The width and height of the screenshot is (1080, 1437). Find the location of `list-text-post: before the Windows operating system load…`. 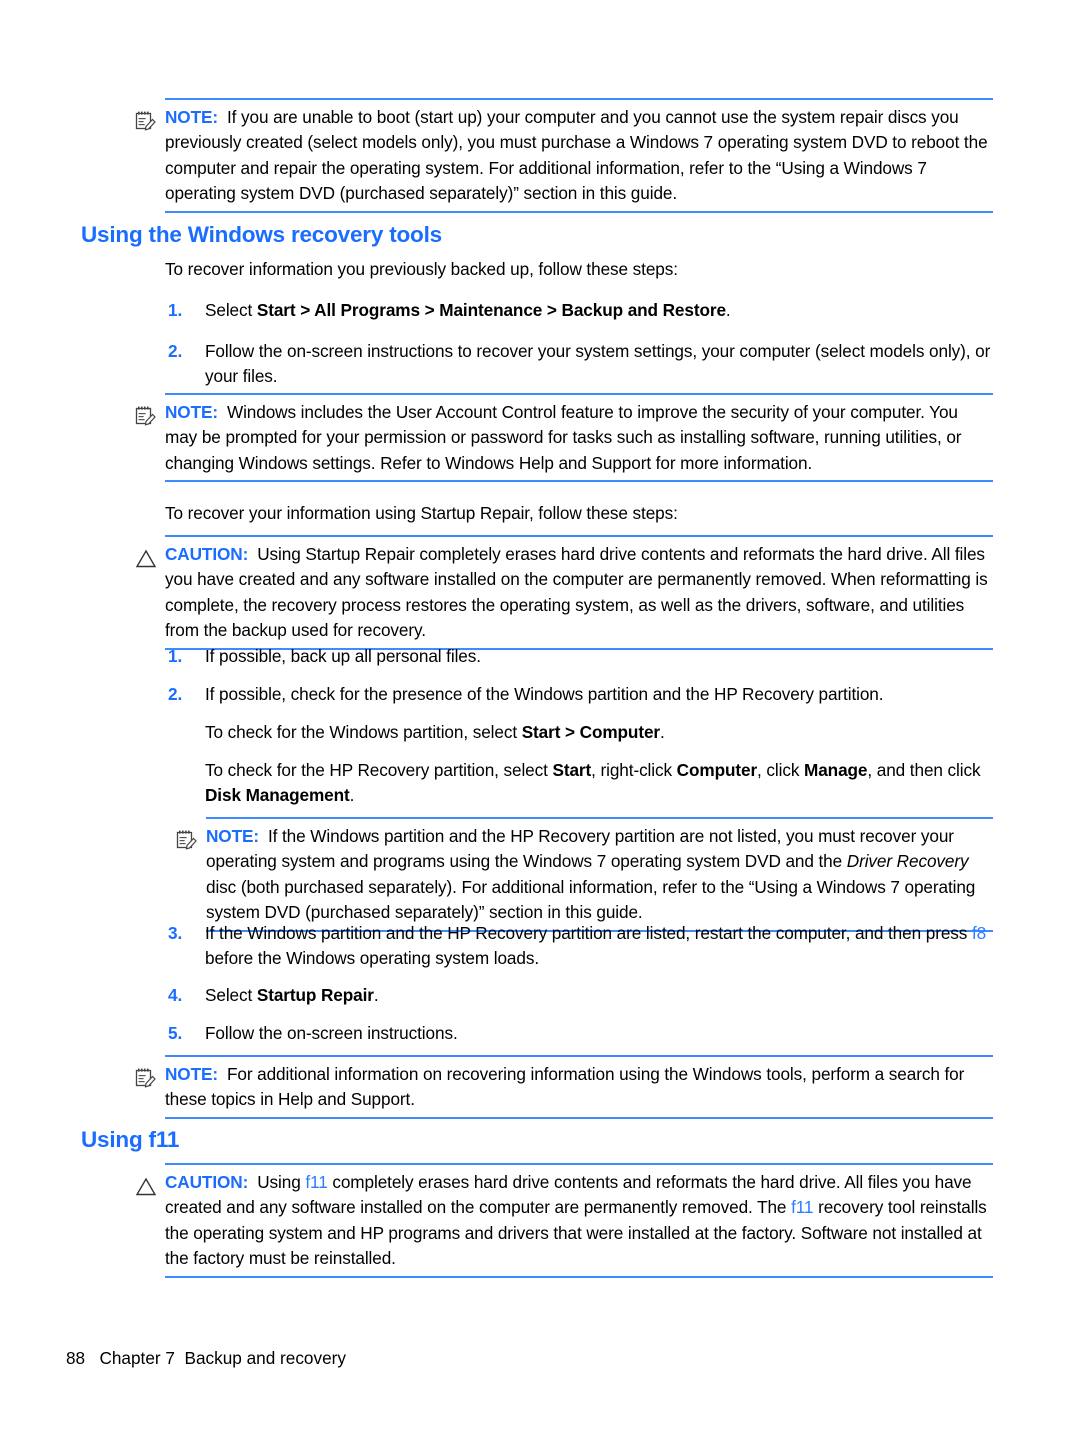

list-text-post: before the Windows operating system load… is located at coordinates (372, 958).